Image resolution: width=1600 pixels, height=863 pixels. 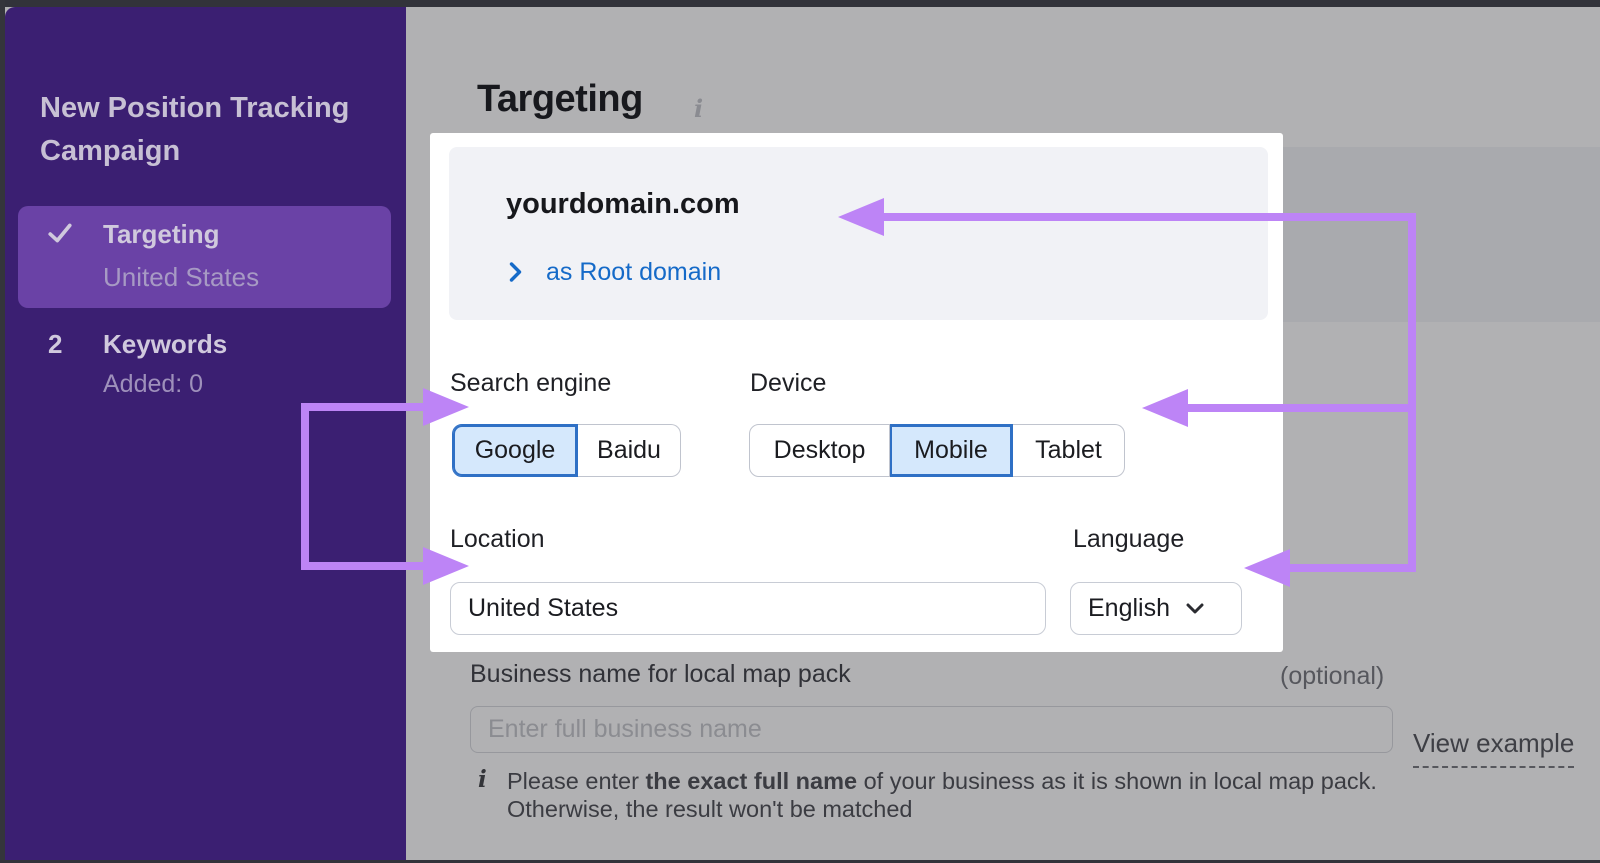 What do you see at coordinates (788, 383) in the screenshot?
I see `device-label: Device` at bounding box center [788, 383].